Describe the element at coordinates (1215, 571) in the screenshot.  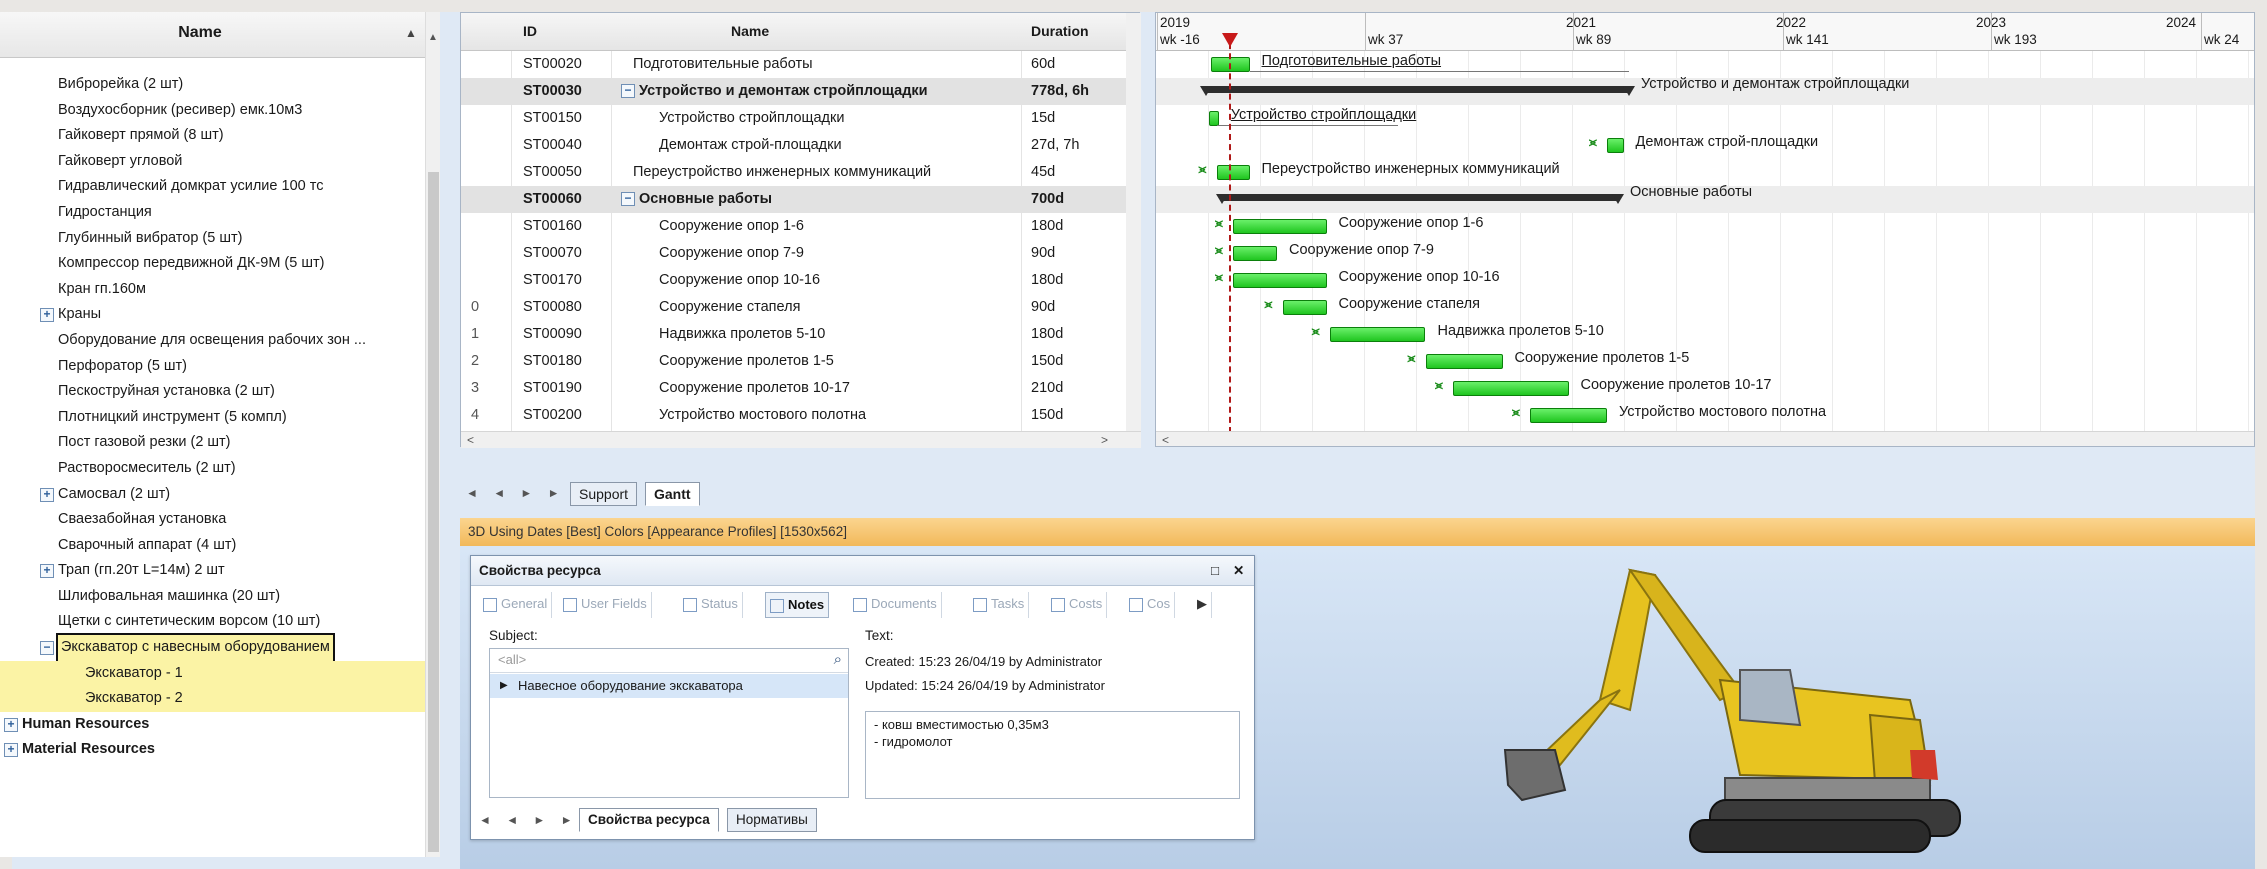
I see `maximize-icon: □` at that location.